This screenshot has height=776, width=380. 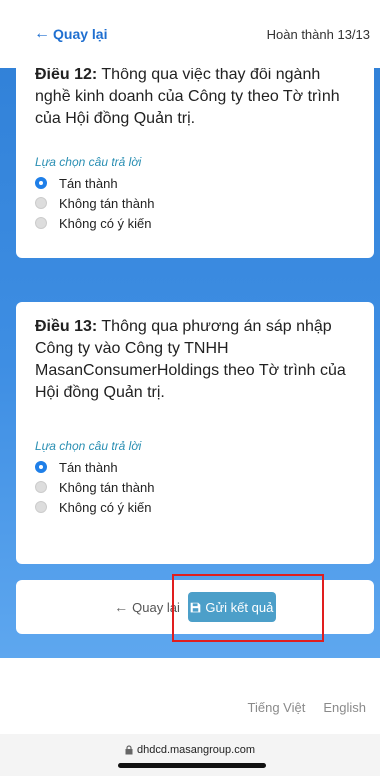 I want to click on language-english: English, so click(x=344, y=707).